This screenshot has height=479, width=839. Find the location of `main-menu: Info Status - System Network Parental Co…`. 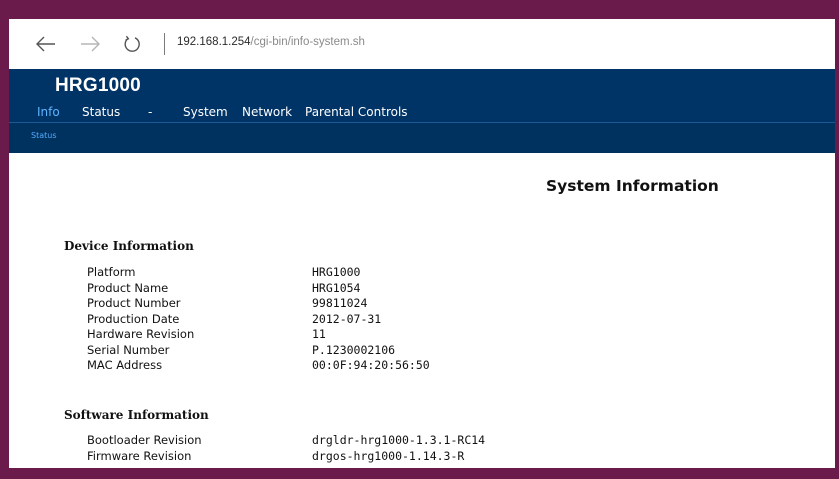

main-menu: Info Status - System Network Parental Co… is located at coordinates (222, 113).